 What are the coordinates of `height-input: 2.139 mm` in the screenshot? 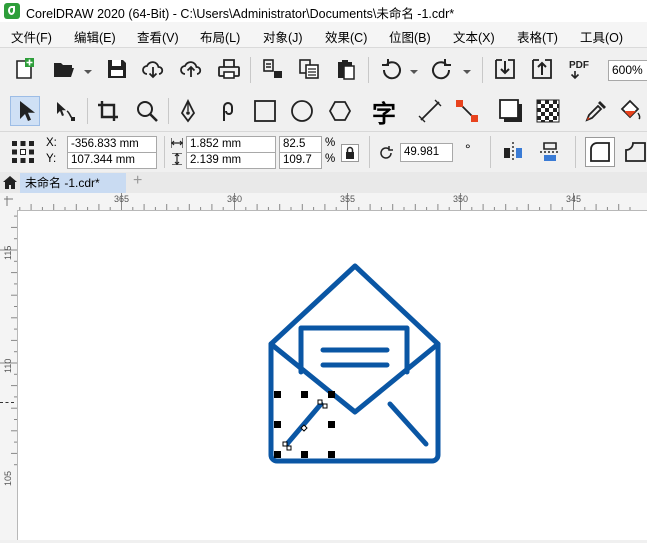 It's located at (231, 160).